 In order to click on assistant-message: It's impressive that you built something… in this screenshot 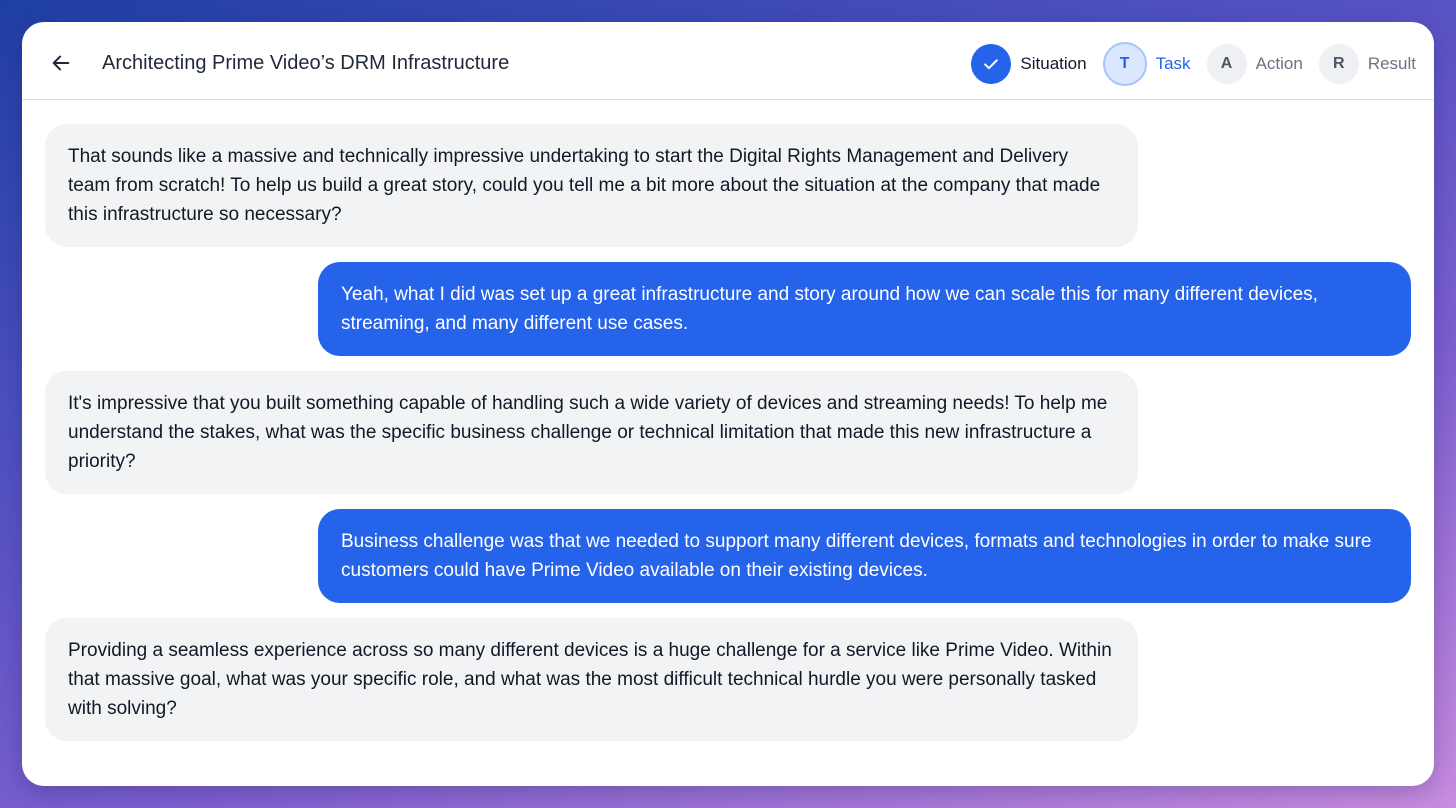, I will do `click(591, 432)`.